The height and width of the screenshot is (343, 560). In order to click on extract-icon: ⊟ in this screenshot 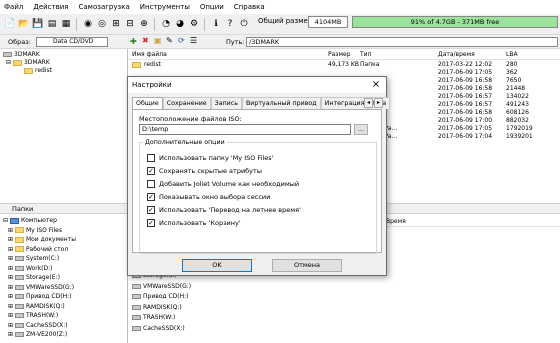, I will do `click(130, 24)`.